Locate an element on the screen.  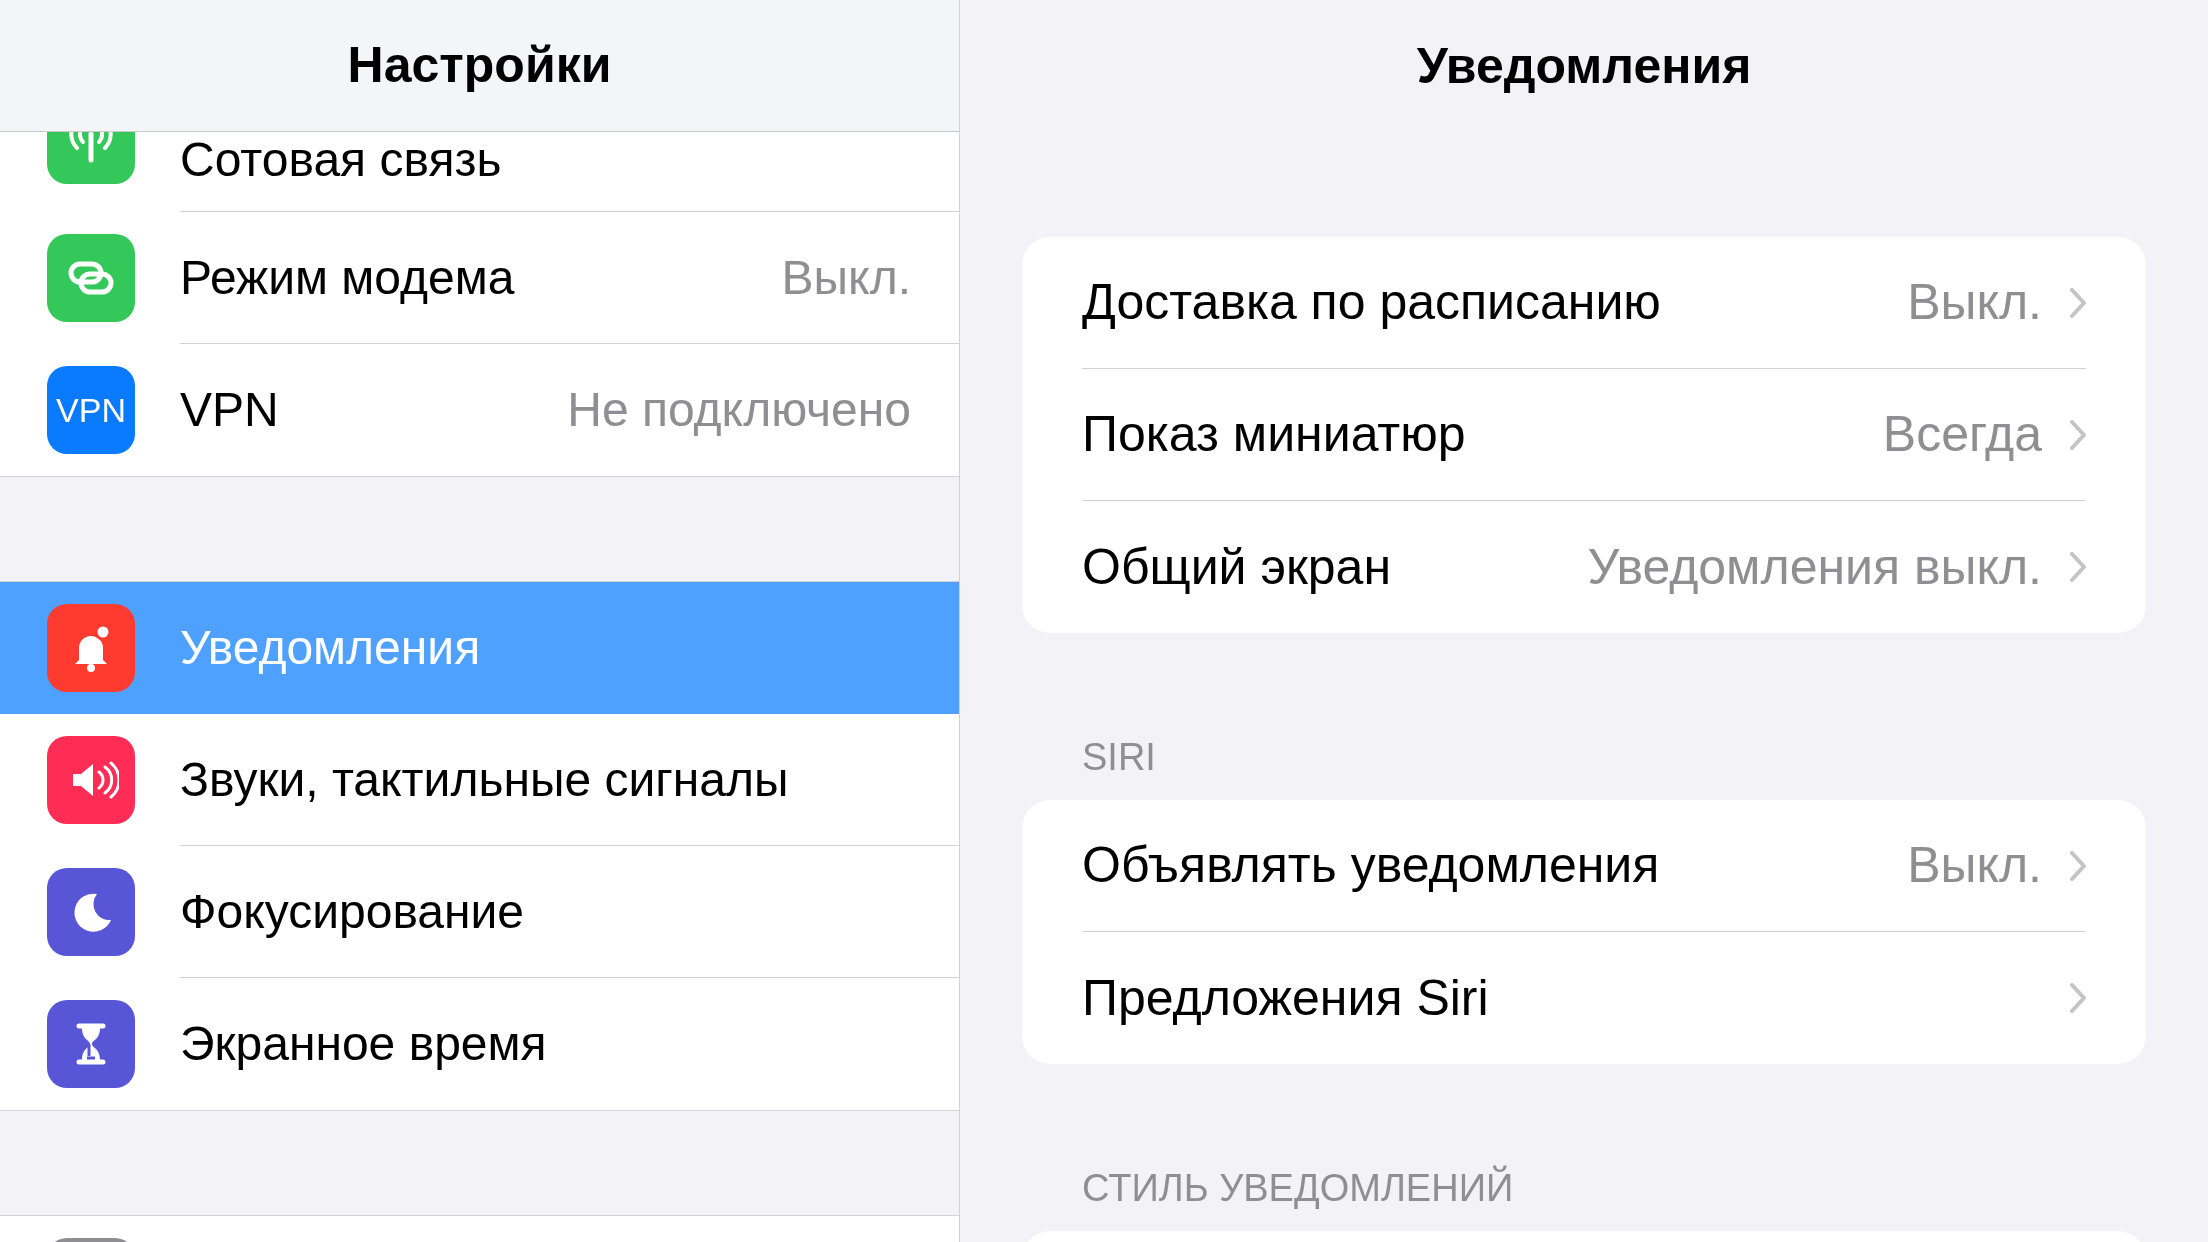
settings-row: Общий экран Уведомления выкл. is located at coordinates (1614, 567).